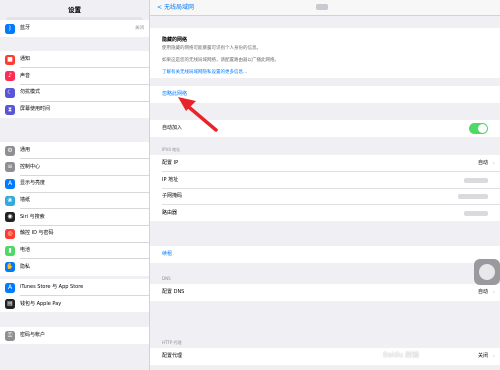 The height and width of the screenshot is (370, 500). I want to click on configure-ip-row: 配置 IP 自动 ›, so click(325, 163).